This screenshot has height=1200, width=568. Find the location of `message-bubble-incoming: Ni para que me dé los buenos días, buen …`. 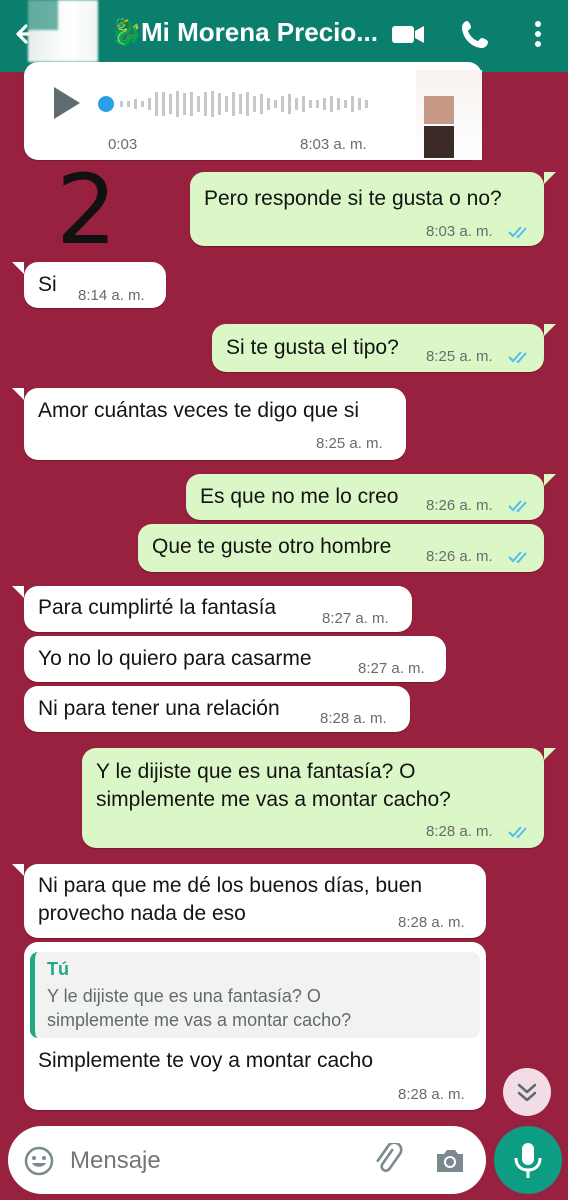

message-bubble-incoming: Ni para que me dé los buenos días, buen … is located at coordinates (255, 901).